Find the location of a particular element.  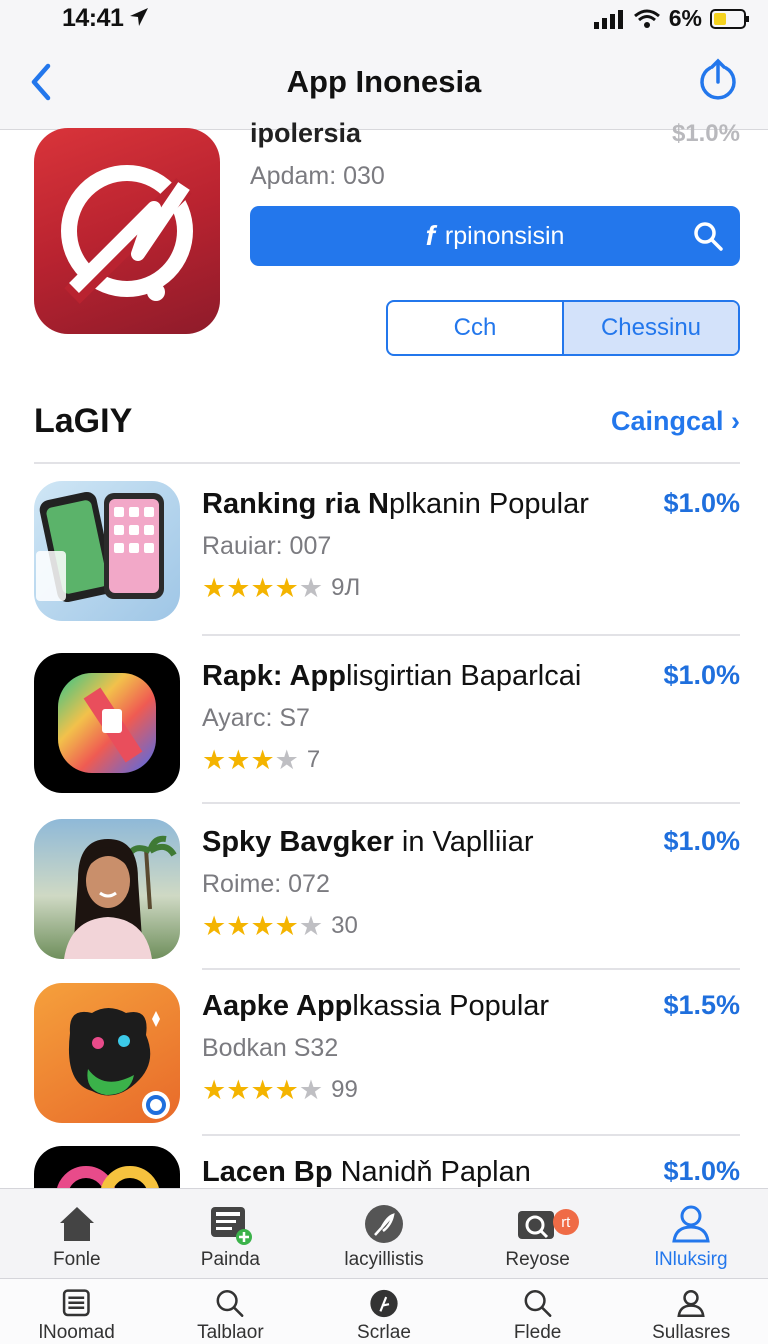

tab-flede: Flede is located at coordinates (538, 1315).